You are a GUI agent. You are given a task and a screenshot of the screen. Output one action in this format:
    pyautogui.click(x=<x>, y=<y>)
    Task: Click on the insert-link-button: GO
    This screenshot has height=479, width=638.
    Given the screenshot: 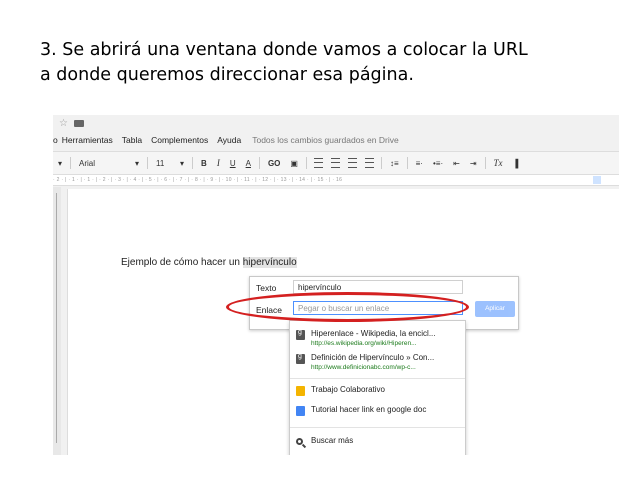 What is the action you would take?
    pyautogui.click(x=274, y=163)
    